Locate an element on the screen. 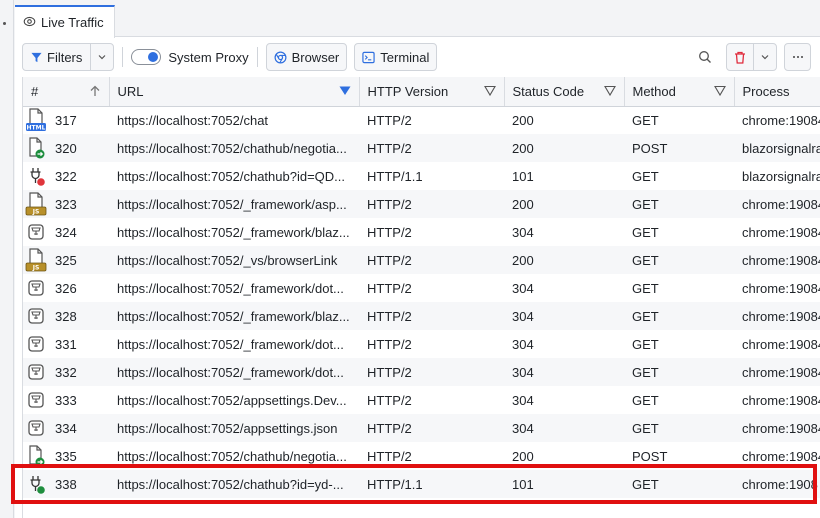 Image resolution: width=820 pixels, height=518 pixels. column-header-http-version: HTTP Version is located at coordinates (432, 92).